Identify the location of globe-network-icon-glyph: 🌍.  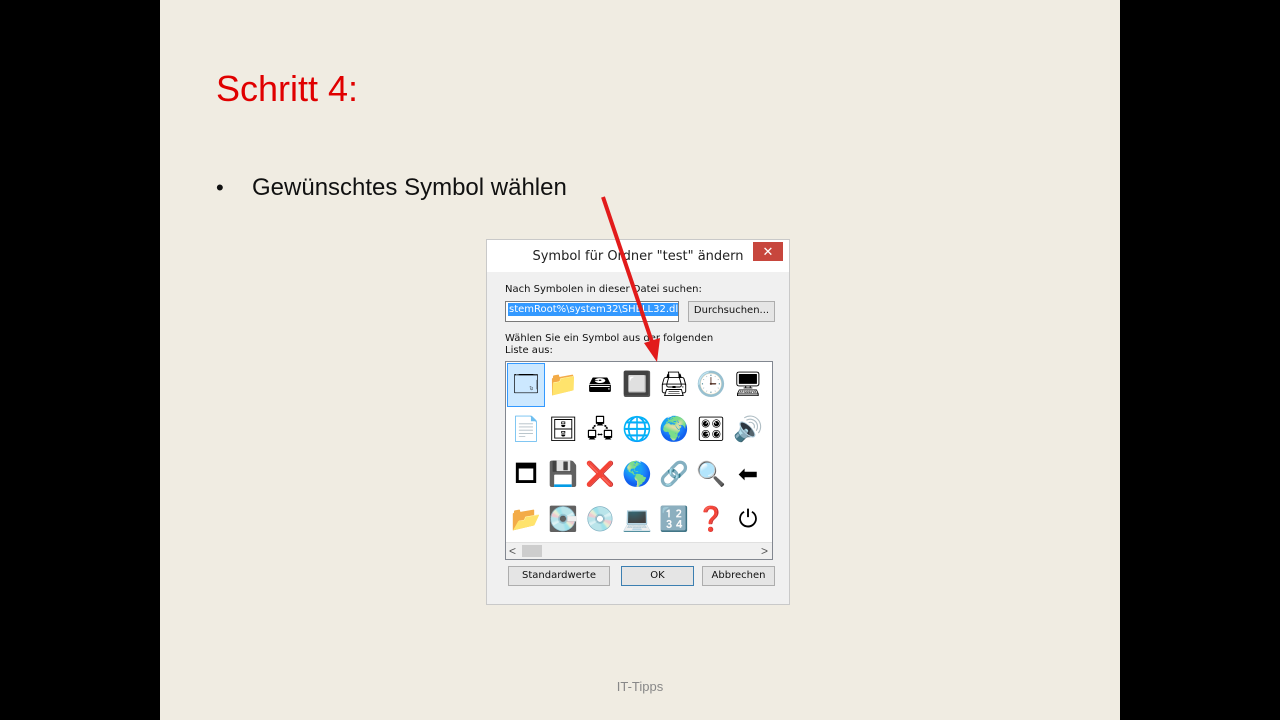
(674, 429).